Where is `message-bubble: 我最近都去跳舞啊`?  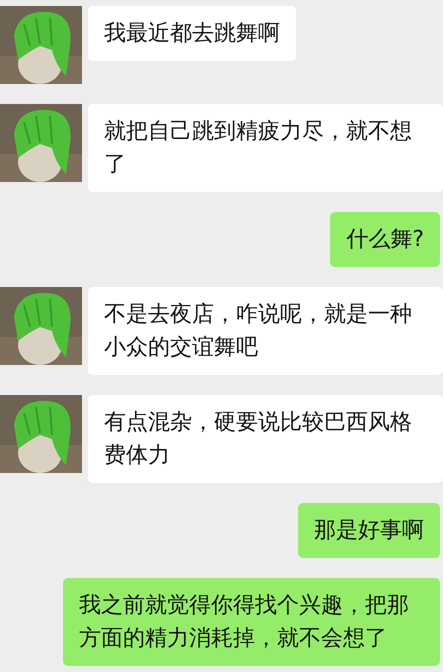
message-bubble: 我最近都去跳舞啊 is located at coordinates (192, 33).